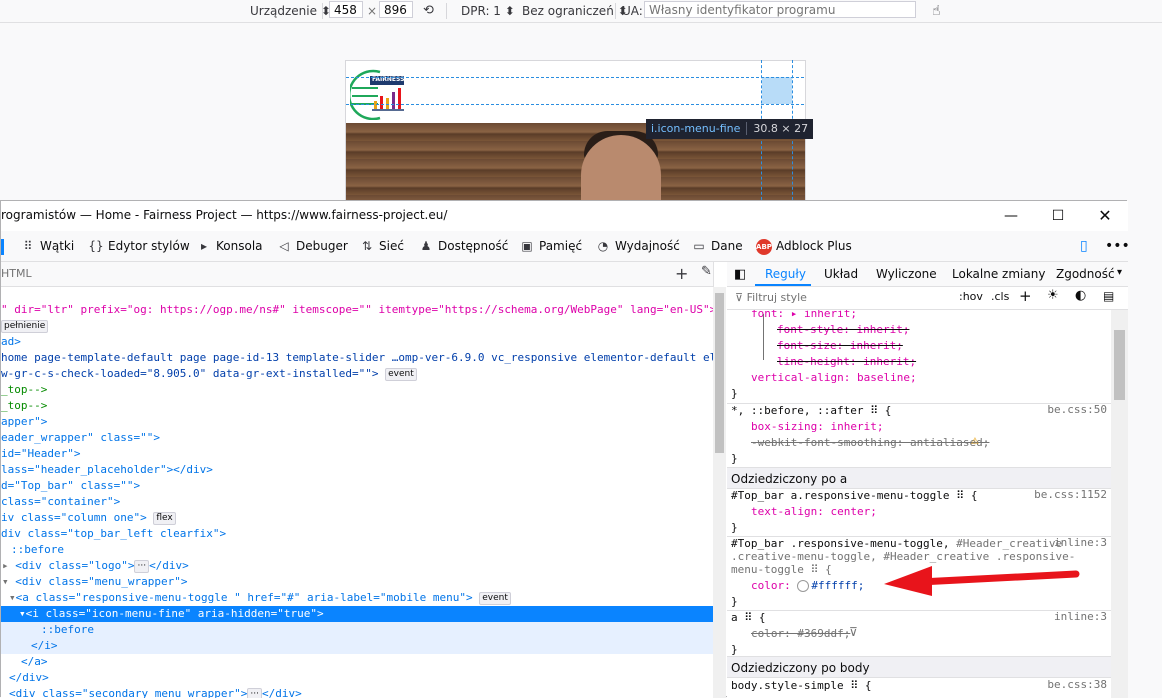  I want to click on overflow-badge: pełnienie, so click(24, 326).